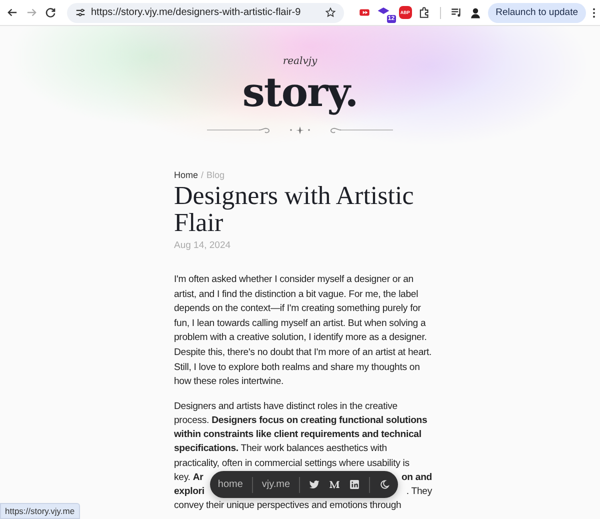 The width and height of the screenshot is (600, 519). I want to click on twitter-bird-icon, so click(314, 484).